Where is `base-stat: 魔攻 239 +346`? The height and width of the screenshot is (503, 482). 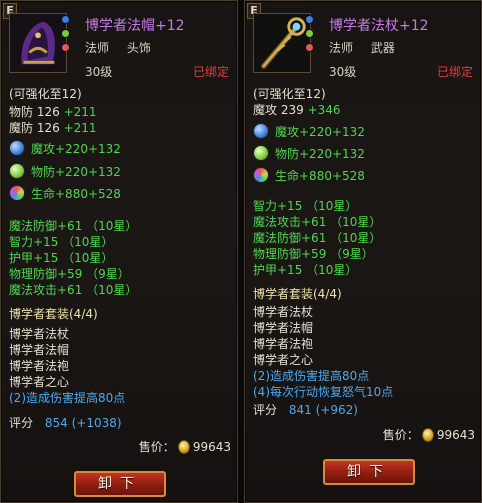
base-stat: 魔攻 239 +346 is located at coordinates (297, 110).